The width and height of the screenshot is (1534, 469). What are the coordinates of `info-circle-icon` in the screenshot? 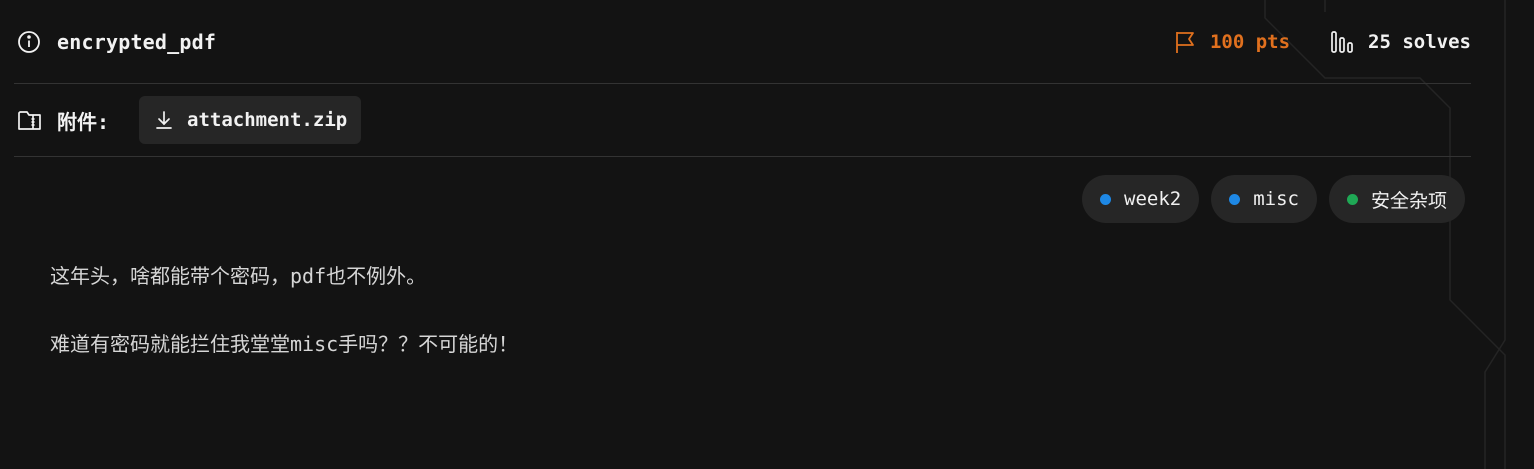 It's located at (29, 42).